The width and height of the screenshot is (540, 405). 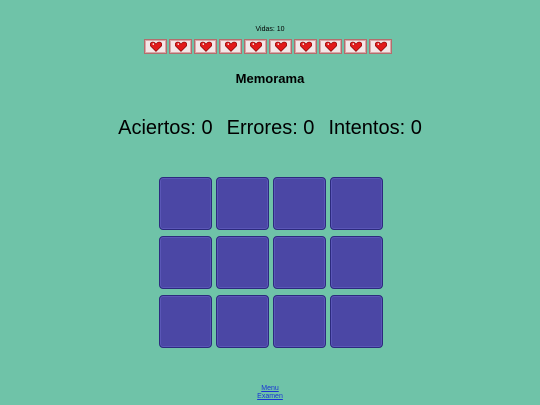 What do you see at coordinates (270, 389) in the screenshot?
I see `menu-link: Menu` at bounding box center [270, 389].